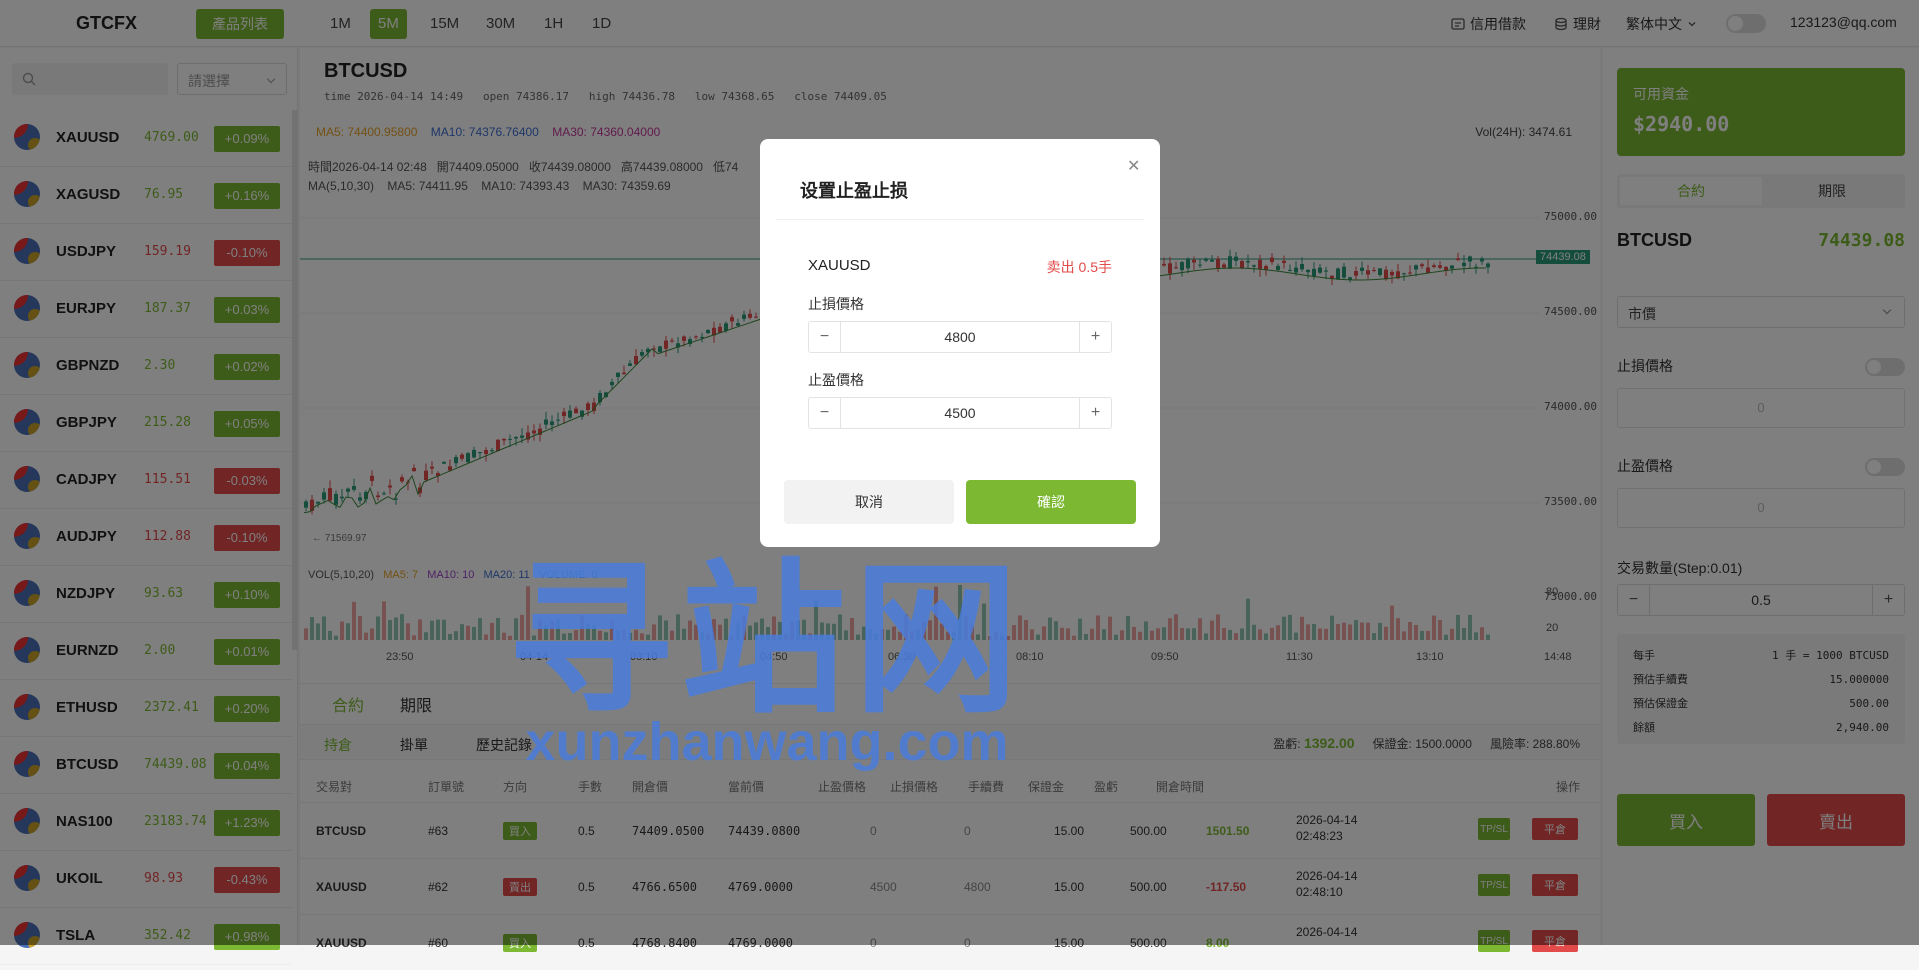 The image size is (1919, 970). Describe the element at coordinates (1079, 267) in the screenshot. I see `dialog-side: 卖出 0.5手` at that location.